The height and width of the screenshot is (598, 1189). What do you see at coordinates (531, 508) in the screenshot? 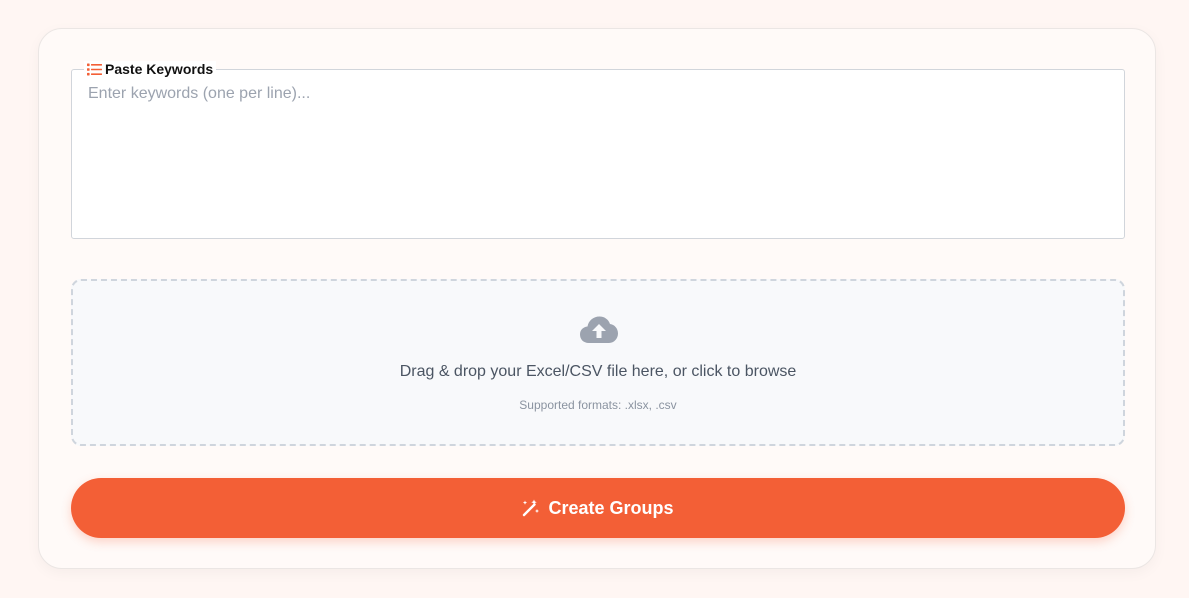
I see `magic-wand-icon` at bounding box center [531, 508].